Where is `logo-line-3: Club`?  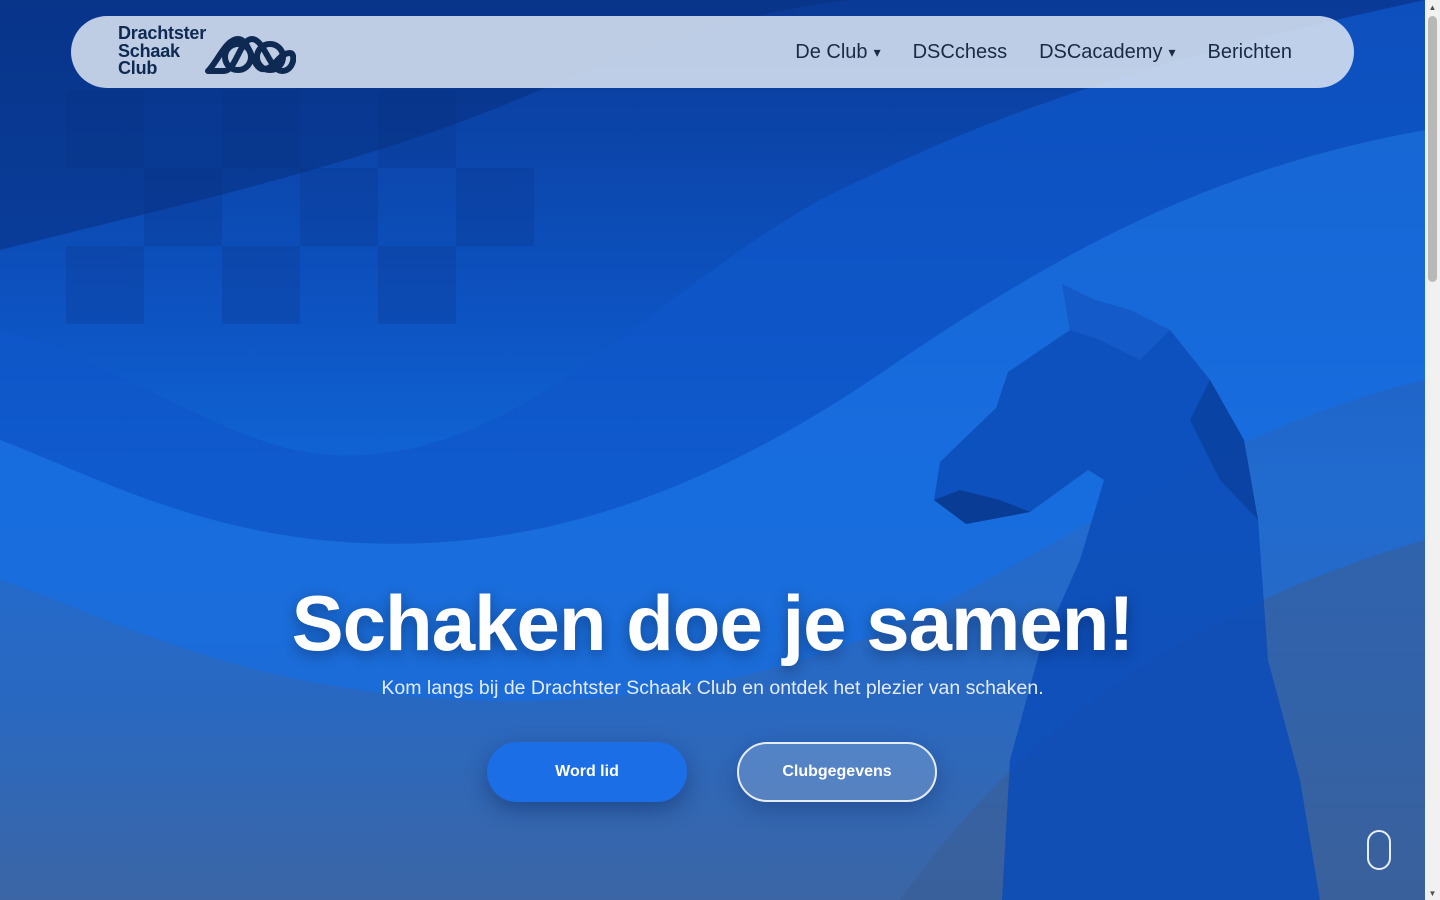
logo-line-3: Club is located at coordinates (138, 68).